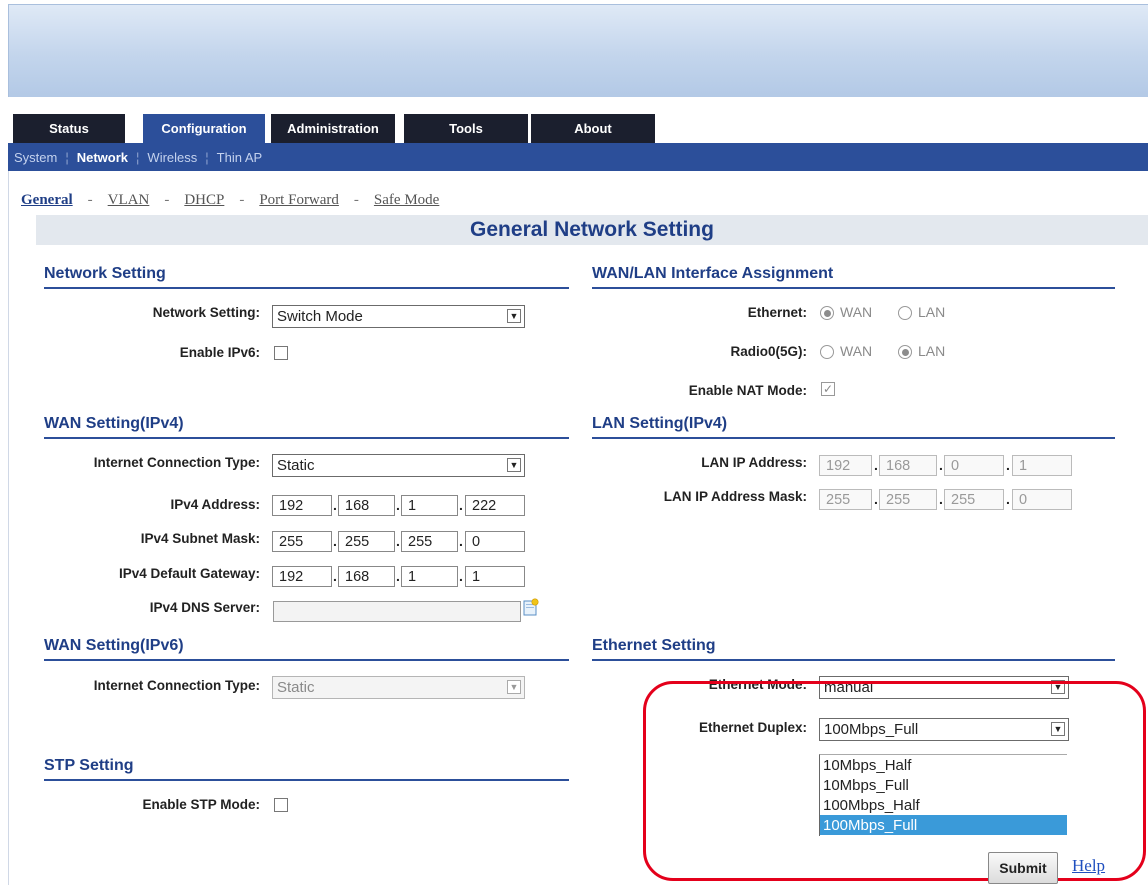  What do you see at coordinates (905, 313) in the screenshot?
I see `ethernet-lan-radio` at bounding box center [905, 313].